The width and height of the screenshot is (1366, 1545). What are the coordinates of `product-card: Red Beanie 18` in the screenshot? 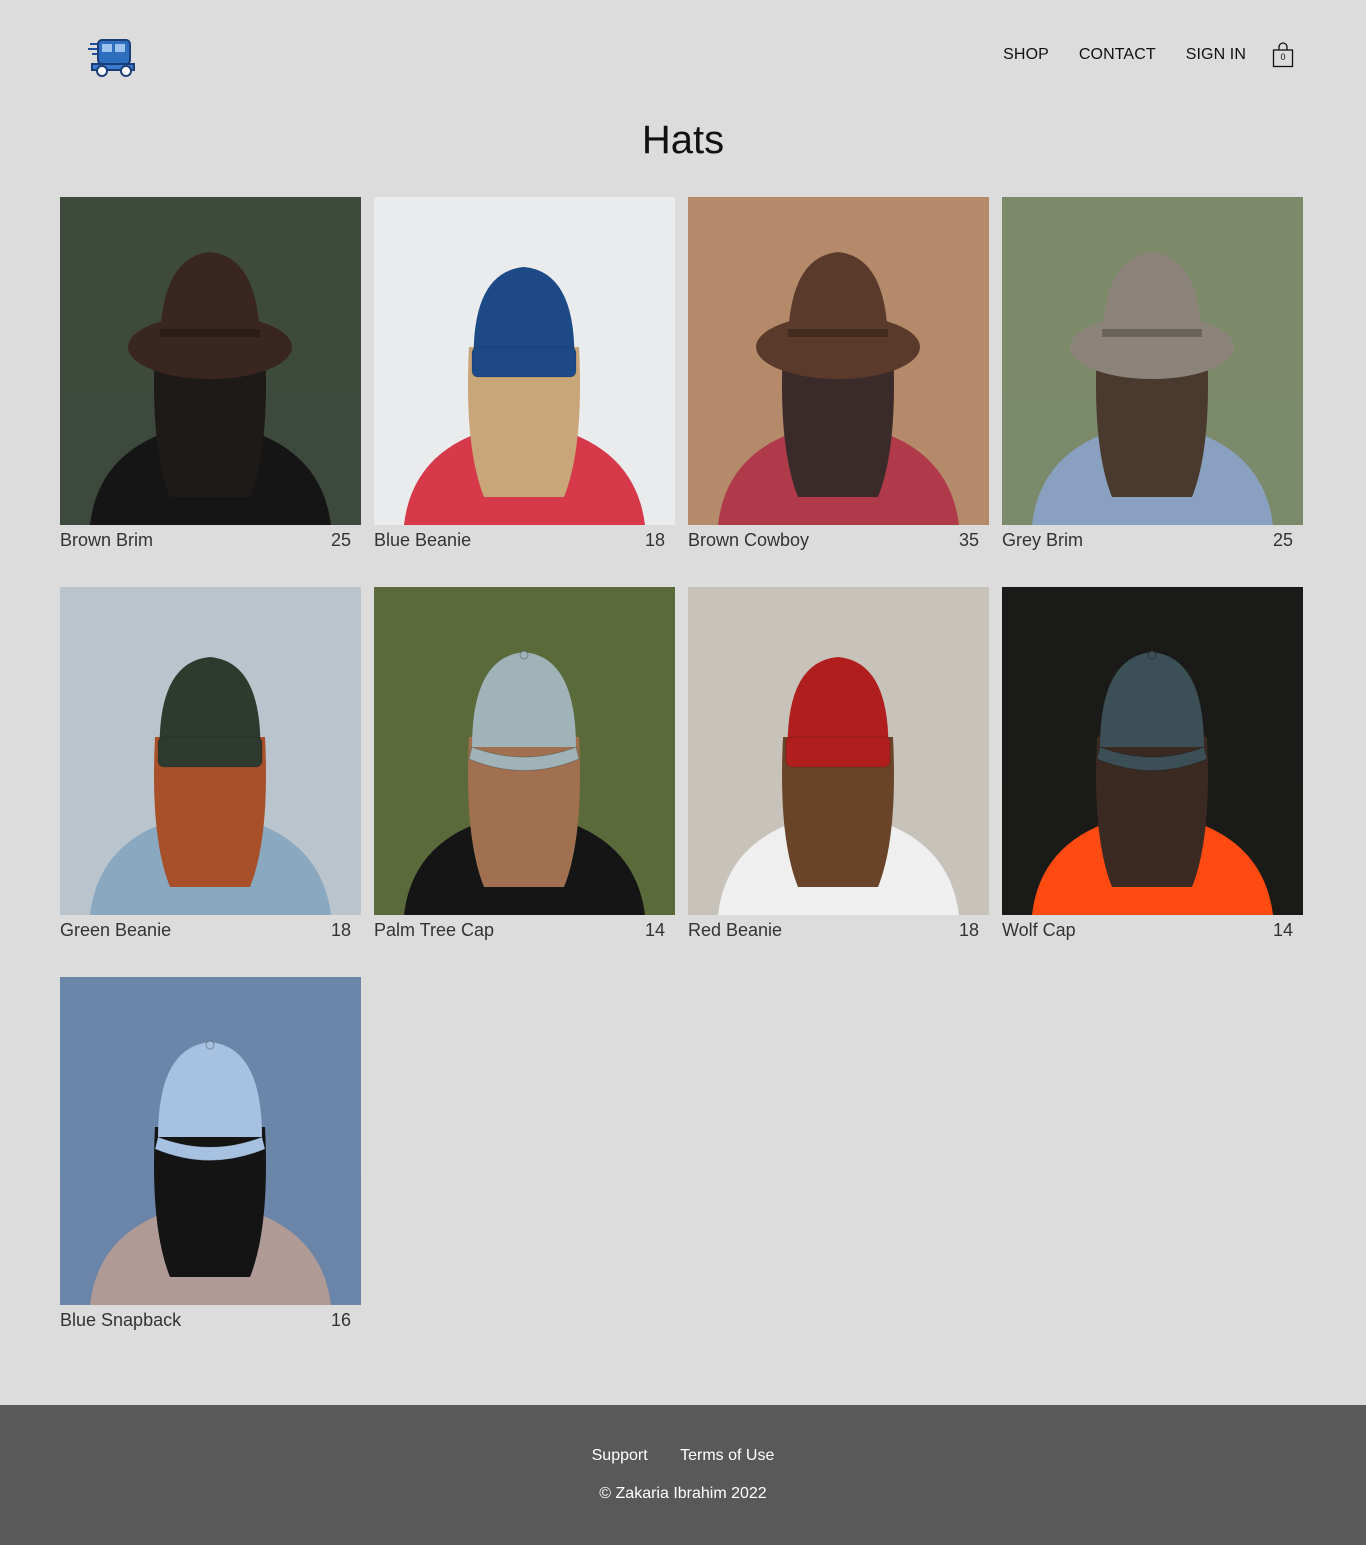 It's located at (838, 766).